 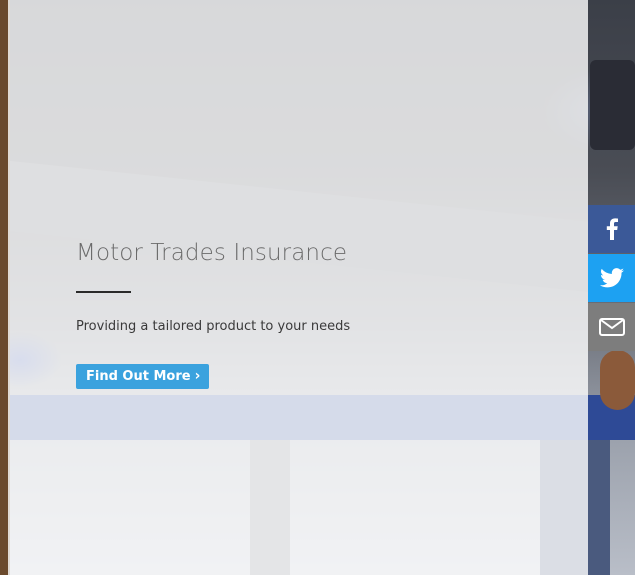 I want to click on find-out-more-label: Find Out More, so click(x=138, y=376).